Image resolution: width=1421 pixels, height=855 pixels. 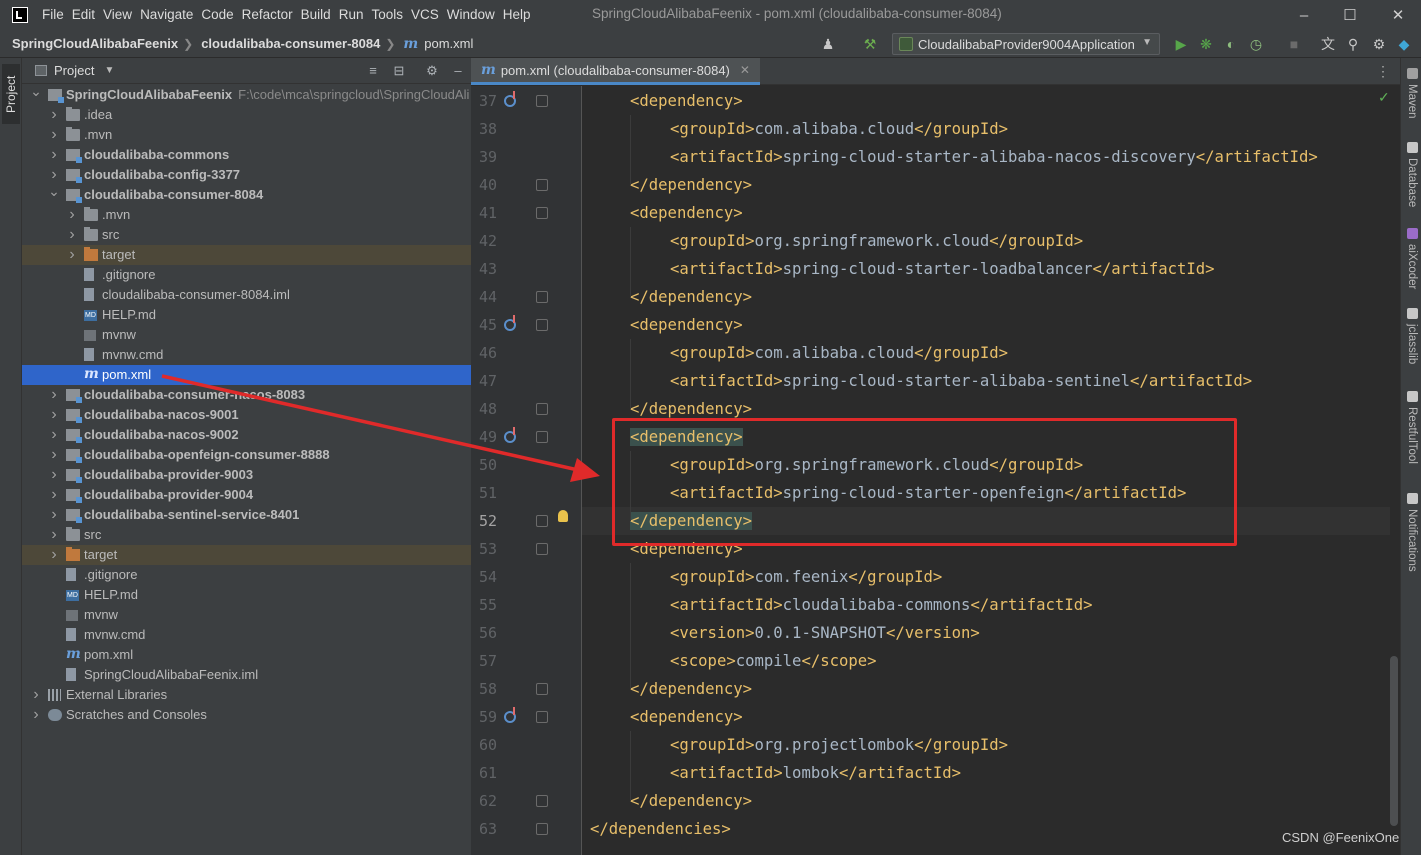 What do you see at coordinates (246, 715) in the screenshot?
I see `tree-row: › Scratches and Consoles` at bounding box center [246, 715].